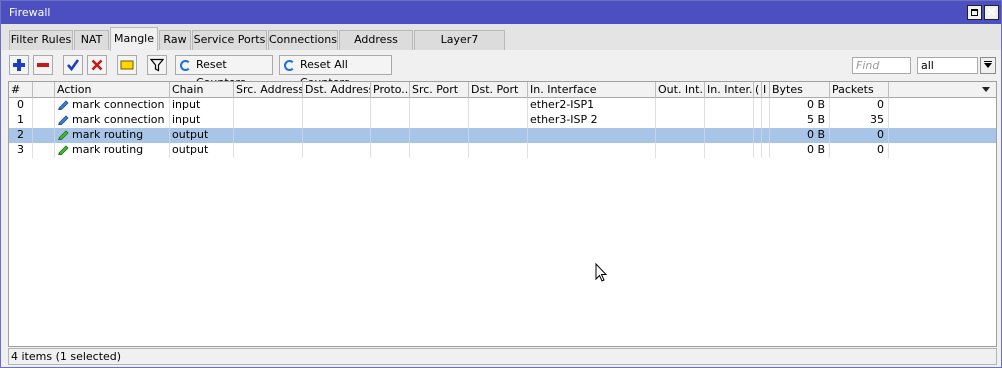  I want to click on status-text: 4 items (1 selected), so click(66, 356).